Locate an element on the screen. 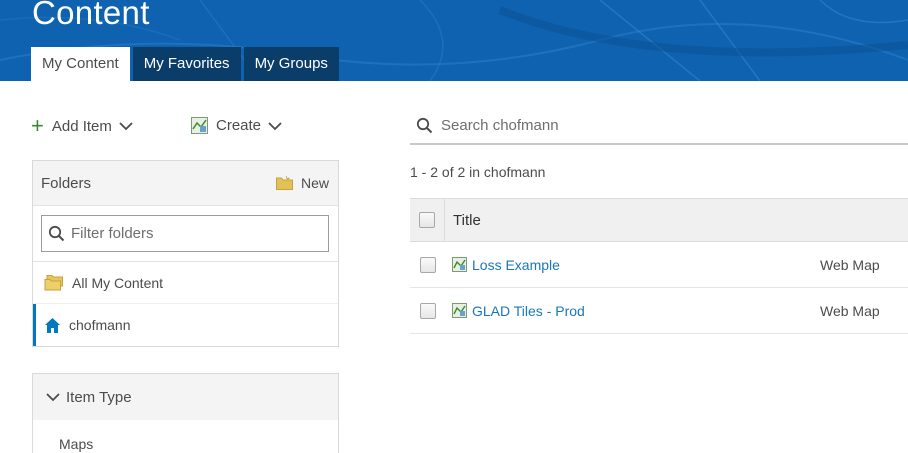 This screenshot has height=453, width=908. add-item-label: Add Item is located at coordinates (81, 126).